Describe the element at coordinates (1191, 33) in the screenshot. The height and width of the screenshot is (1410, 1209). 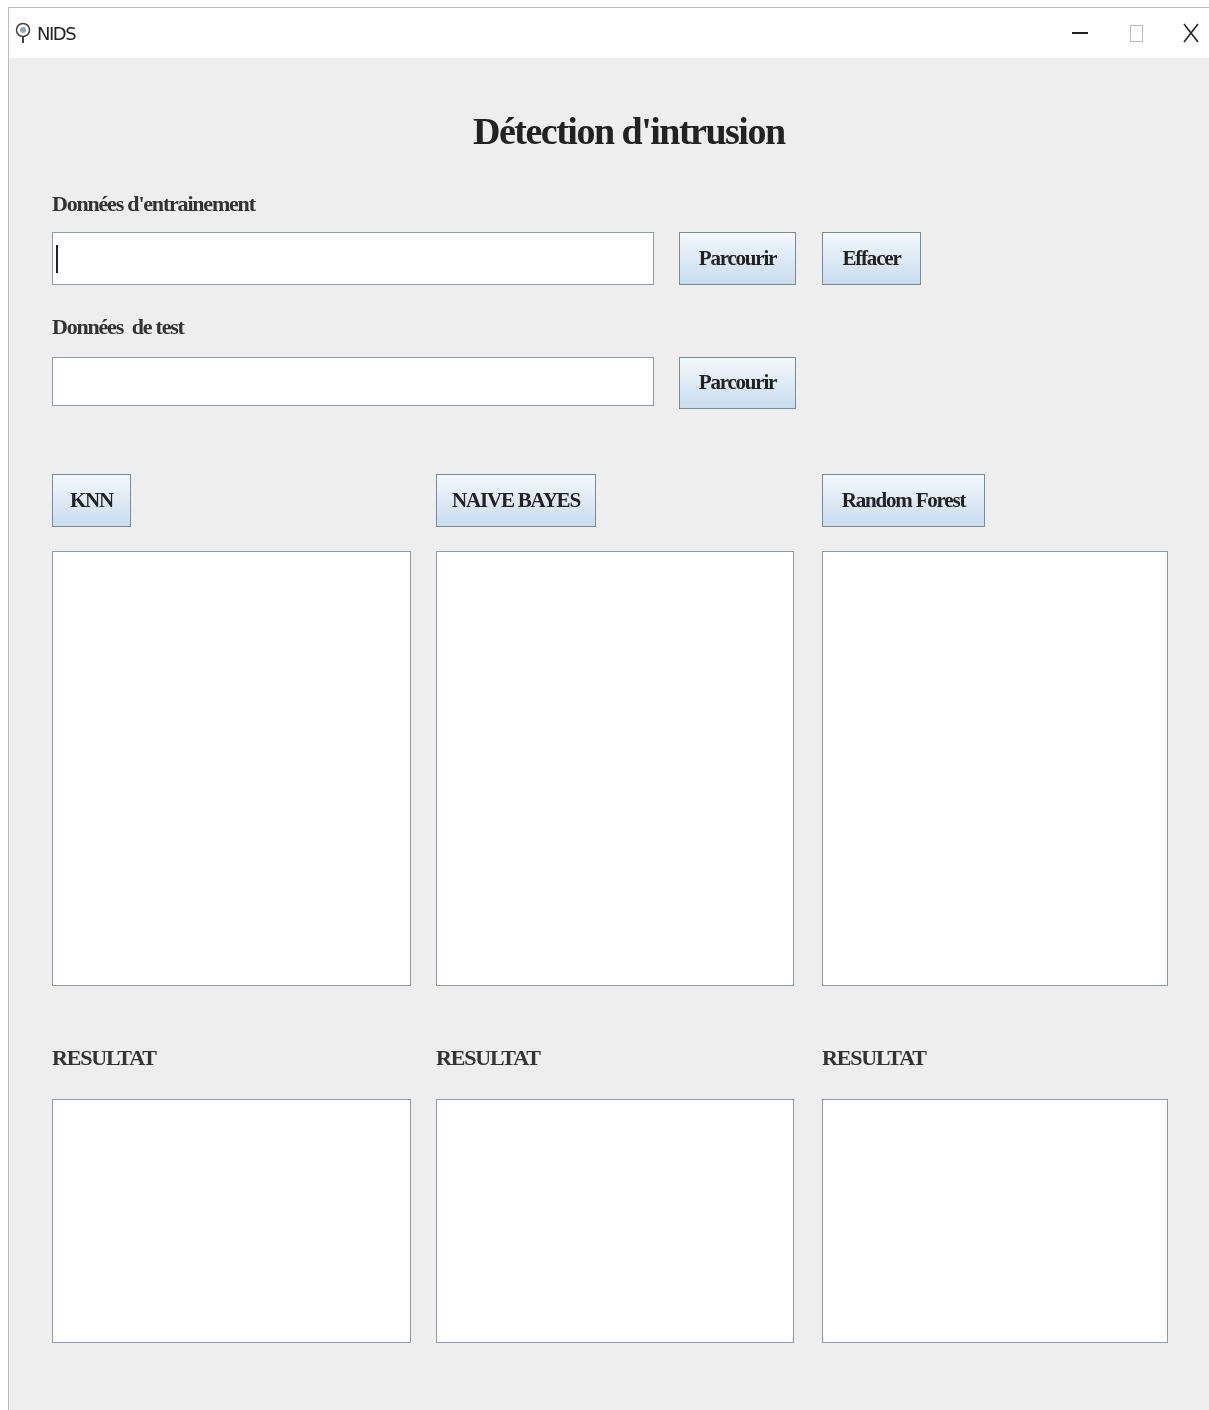
I see `close-icon` at that location.